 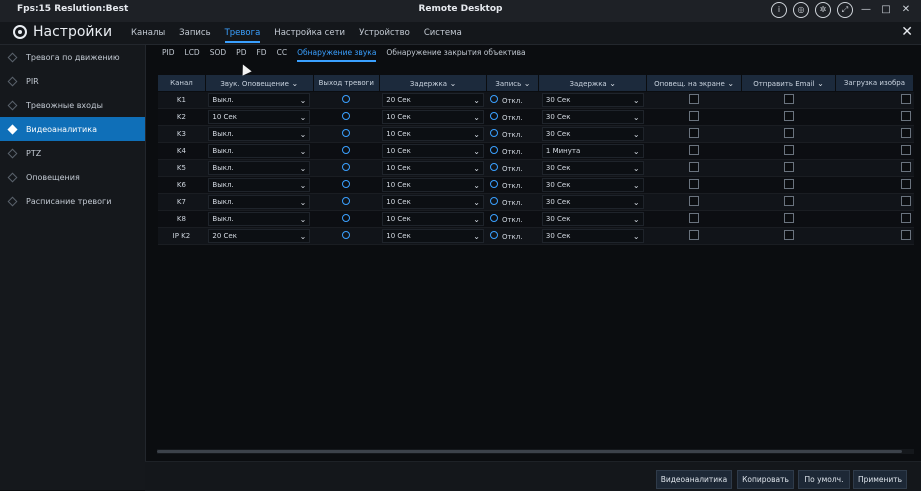 What do you see at coordinates (765, 479) in the screenshot?
I see `copy-button: Копировать` at bounding box center [765, 479].